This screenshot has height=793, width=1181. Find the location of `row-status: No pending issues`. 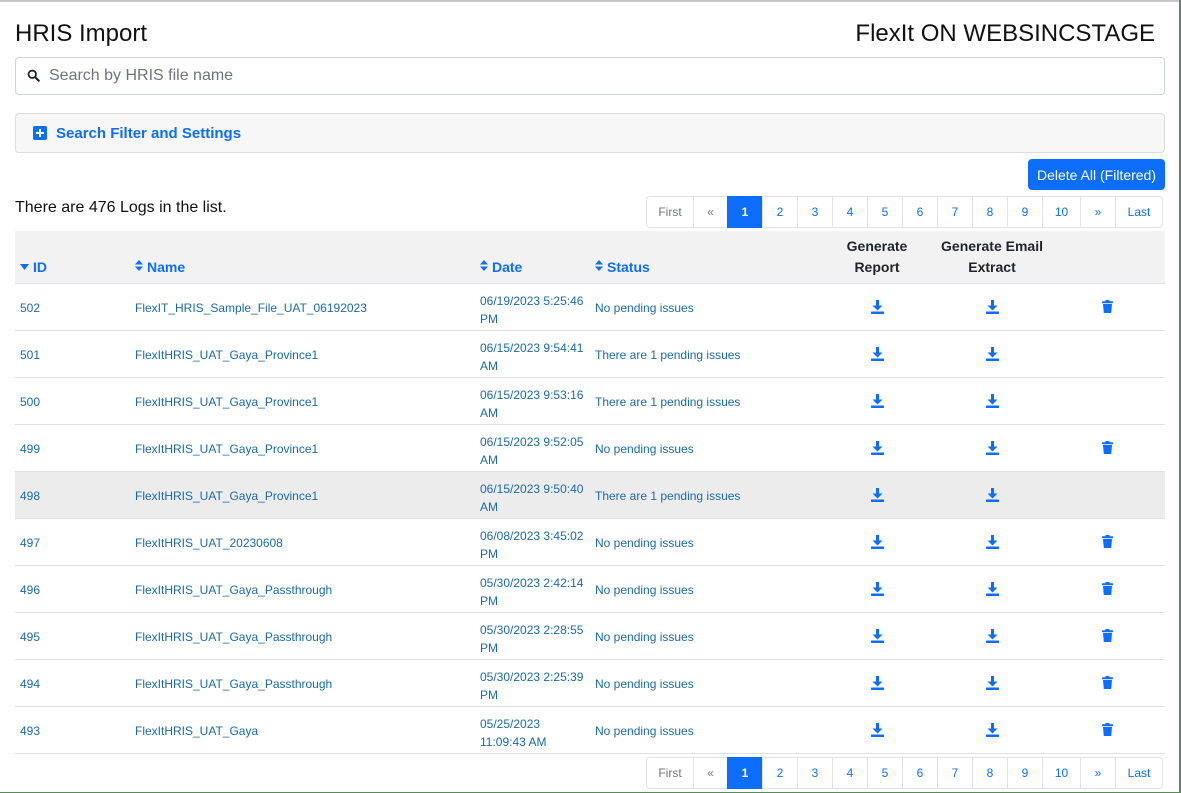

row-status: No pending issues is located at coordinates (644, 731).